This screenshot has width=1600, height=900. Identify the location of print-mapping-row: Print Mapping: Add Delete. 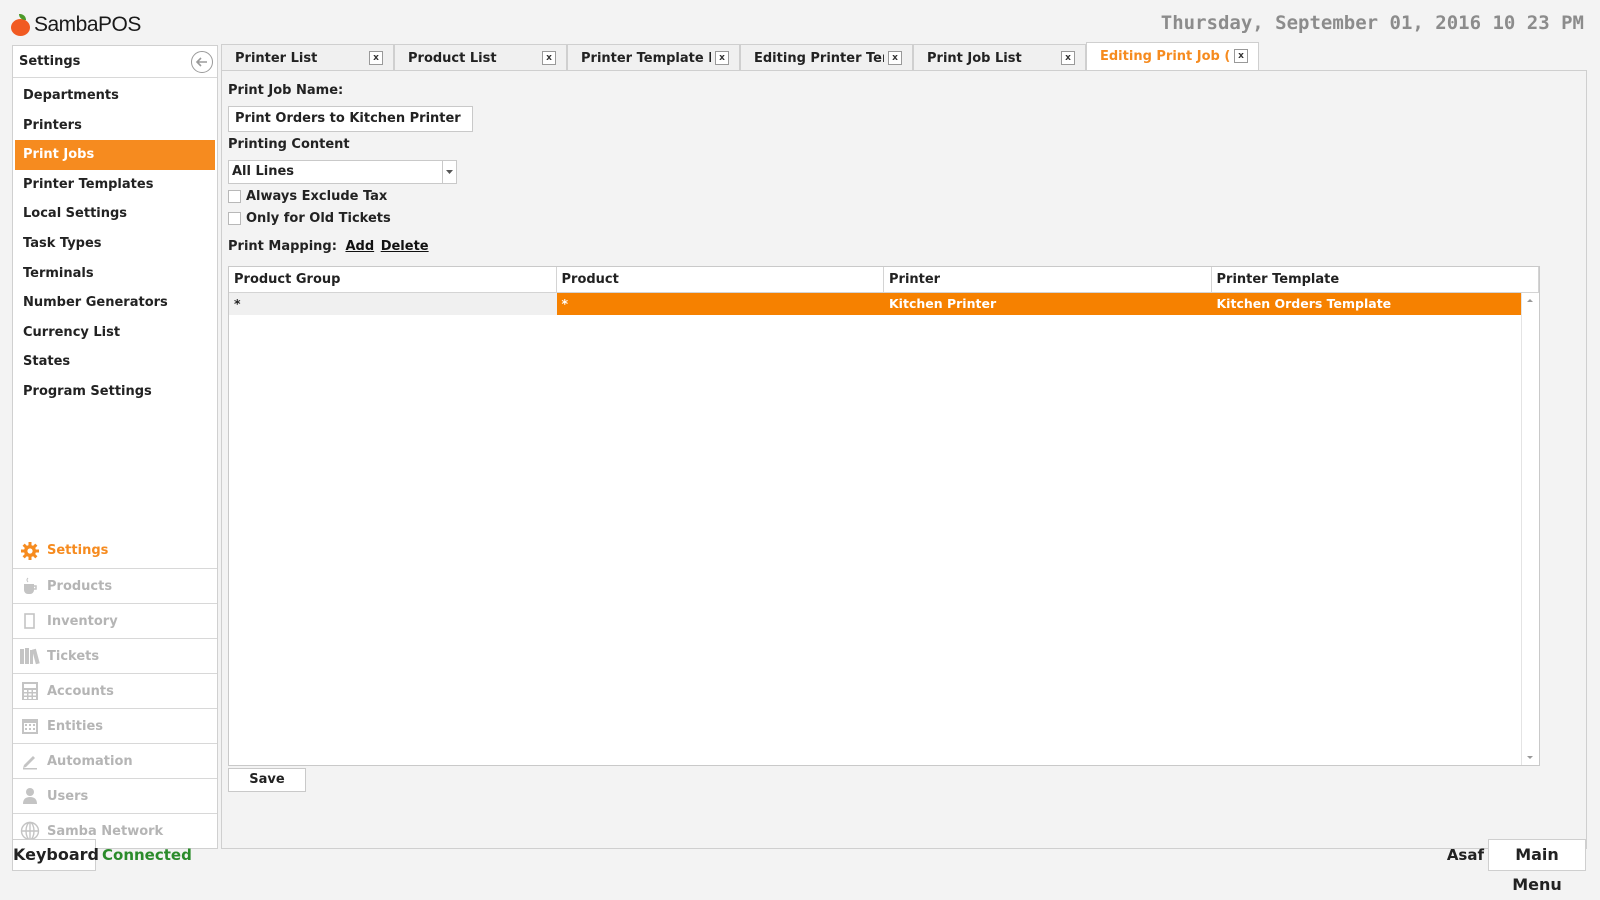
(328, 246).